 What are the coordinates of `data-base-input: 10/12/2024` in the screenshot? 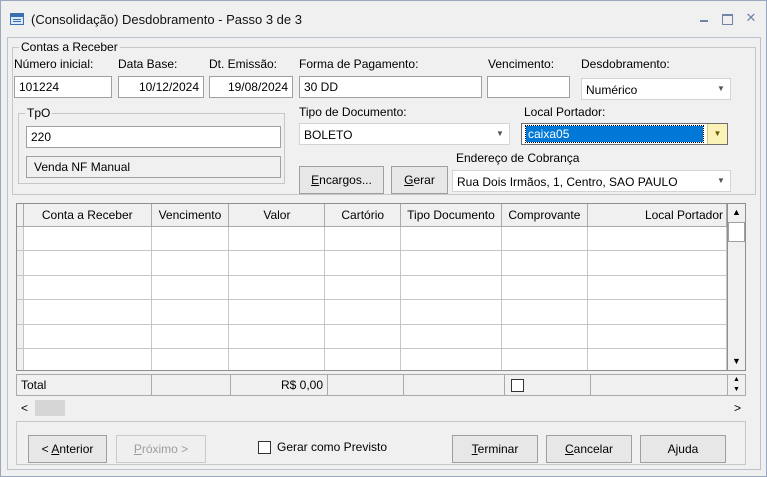 It's located at (161, 87).